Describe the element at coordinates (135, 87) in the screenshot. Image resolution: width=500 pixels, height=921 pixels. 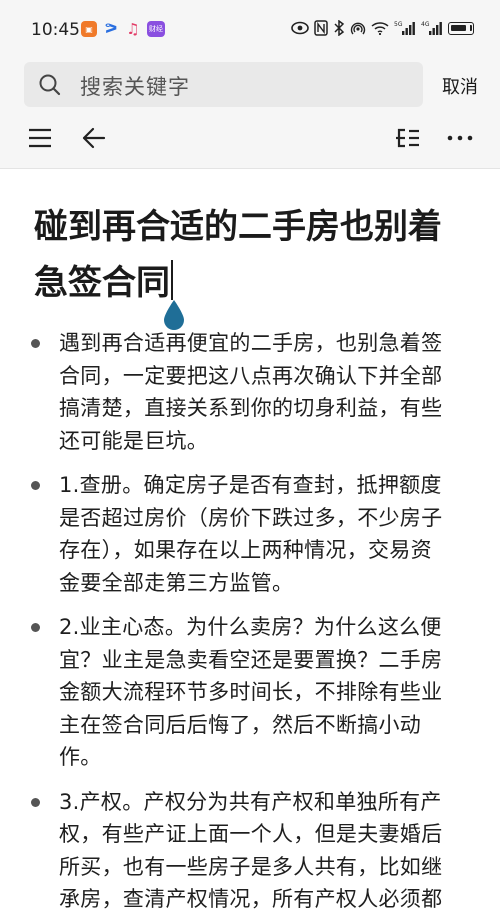
I see `search-placeholder: 搜索关键字` at that location.